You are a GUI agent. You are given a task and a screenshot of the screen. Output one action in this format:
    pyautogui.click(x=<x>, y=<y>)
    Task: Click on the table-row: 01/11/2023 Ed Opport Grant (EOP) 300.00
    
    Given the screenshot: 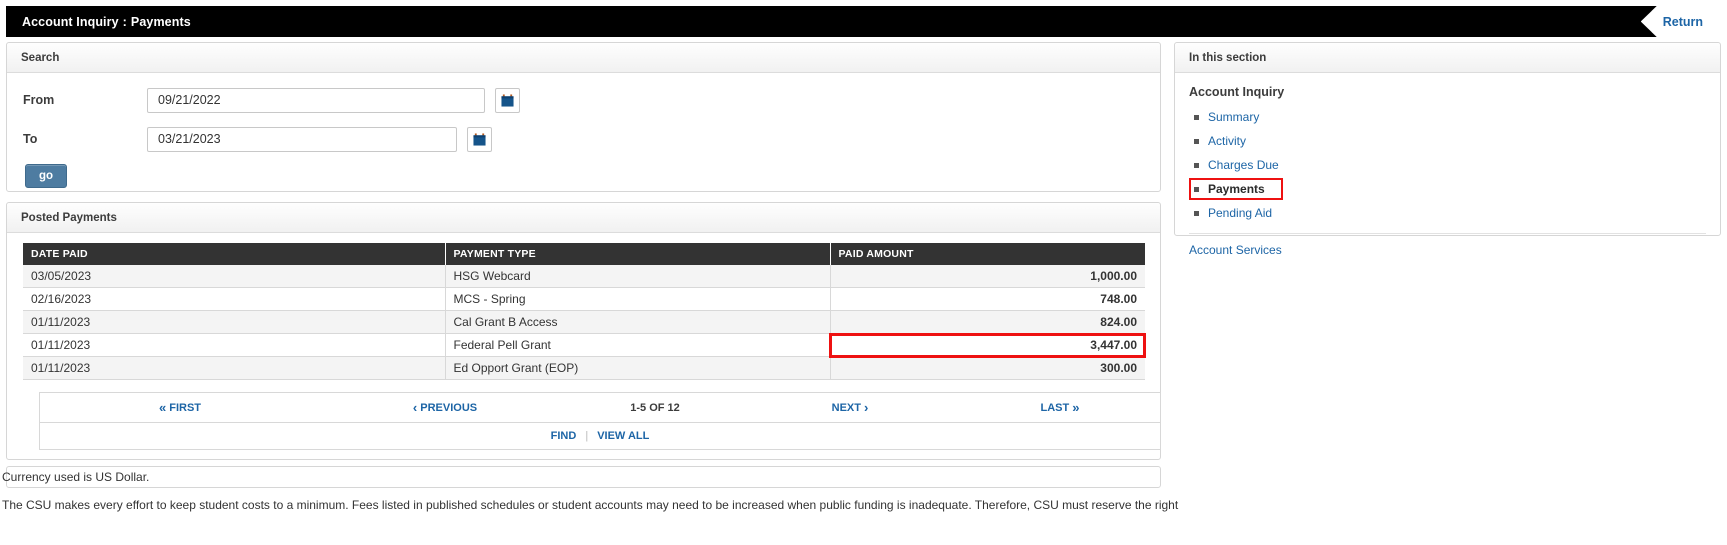 What is the action you would take?
    pyautogui.click(x=584, y=368)
    